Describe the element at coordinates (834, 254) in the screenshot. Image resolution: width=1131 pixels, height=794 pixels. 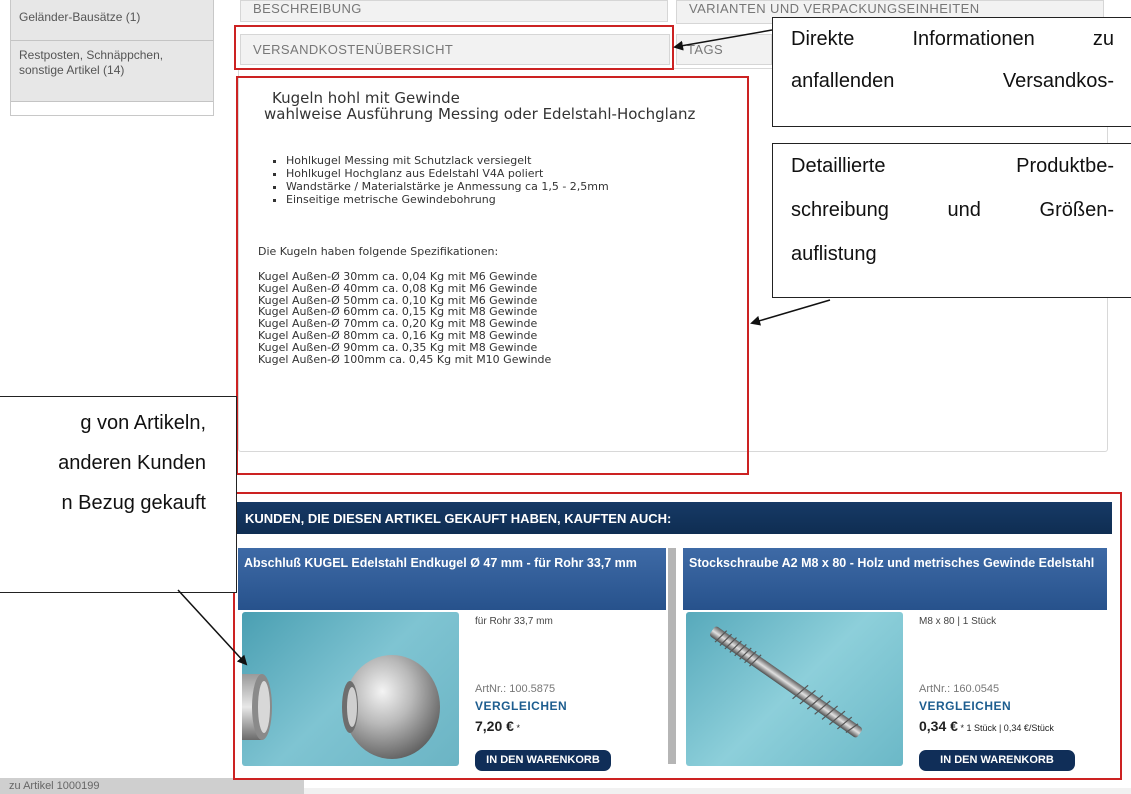
I see `callout-line: auflistung` at that location.